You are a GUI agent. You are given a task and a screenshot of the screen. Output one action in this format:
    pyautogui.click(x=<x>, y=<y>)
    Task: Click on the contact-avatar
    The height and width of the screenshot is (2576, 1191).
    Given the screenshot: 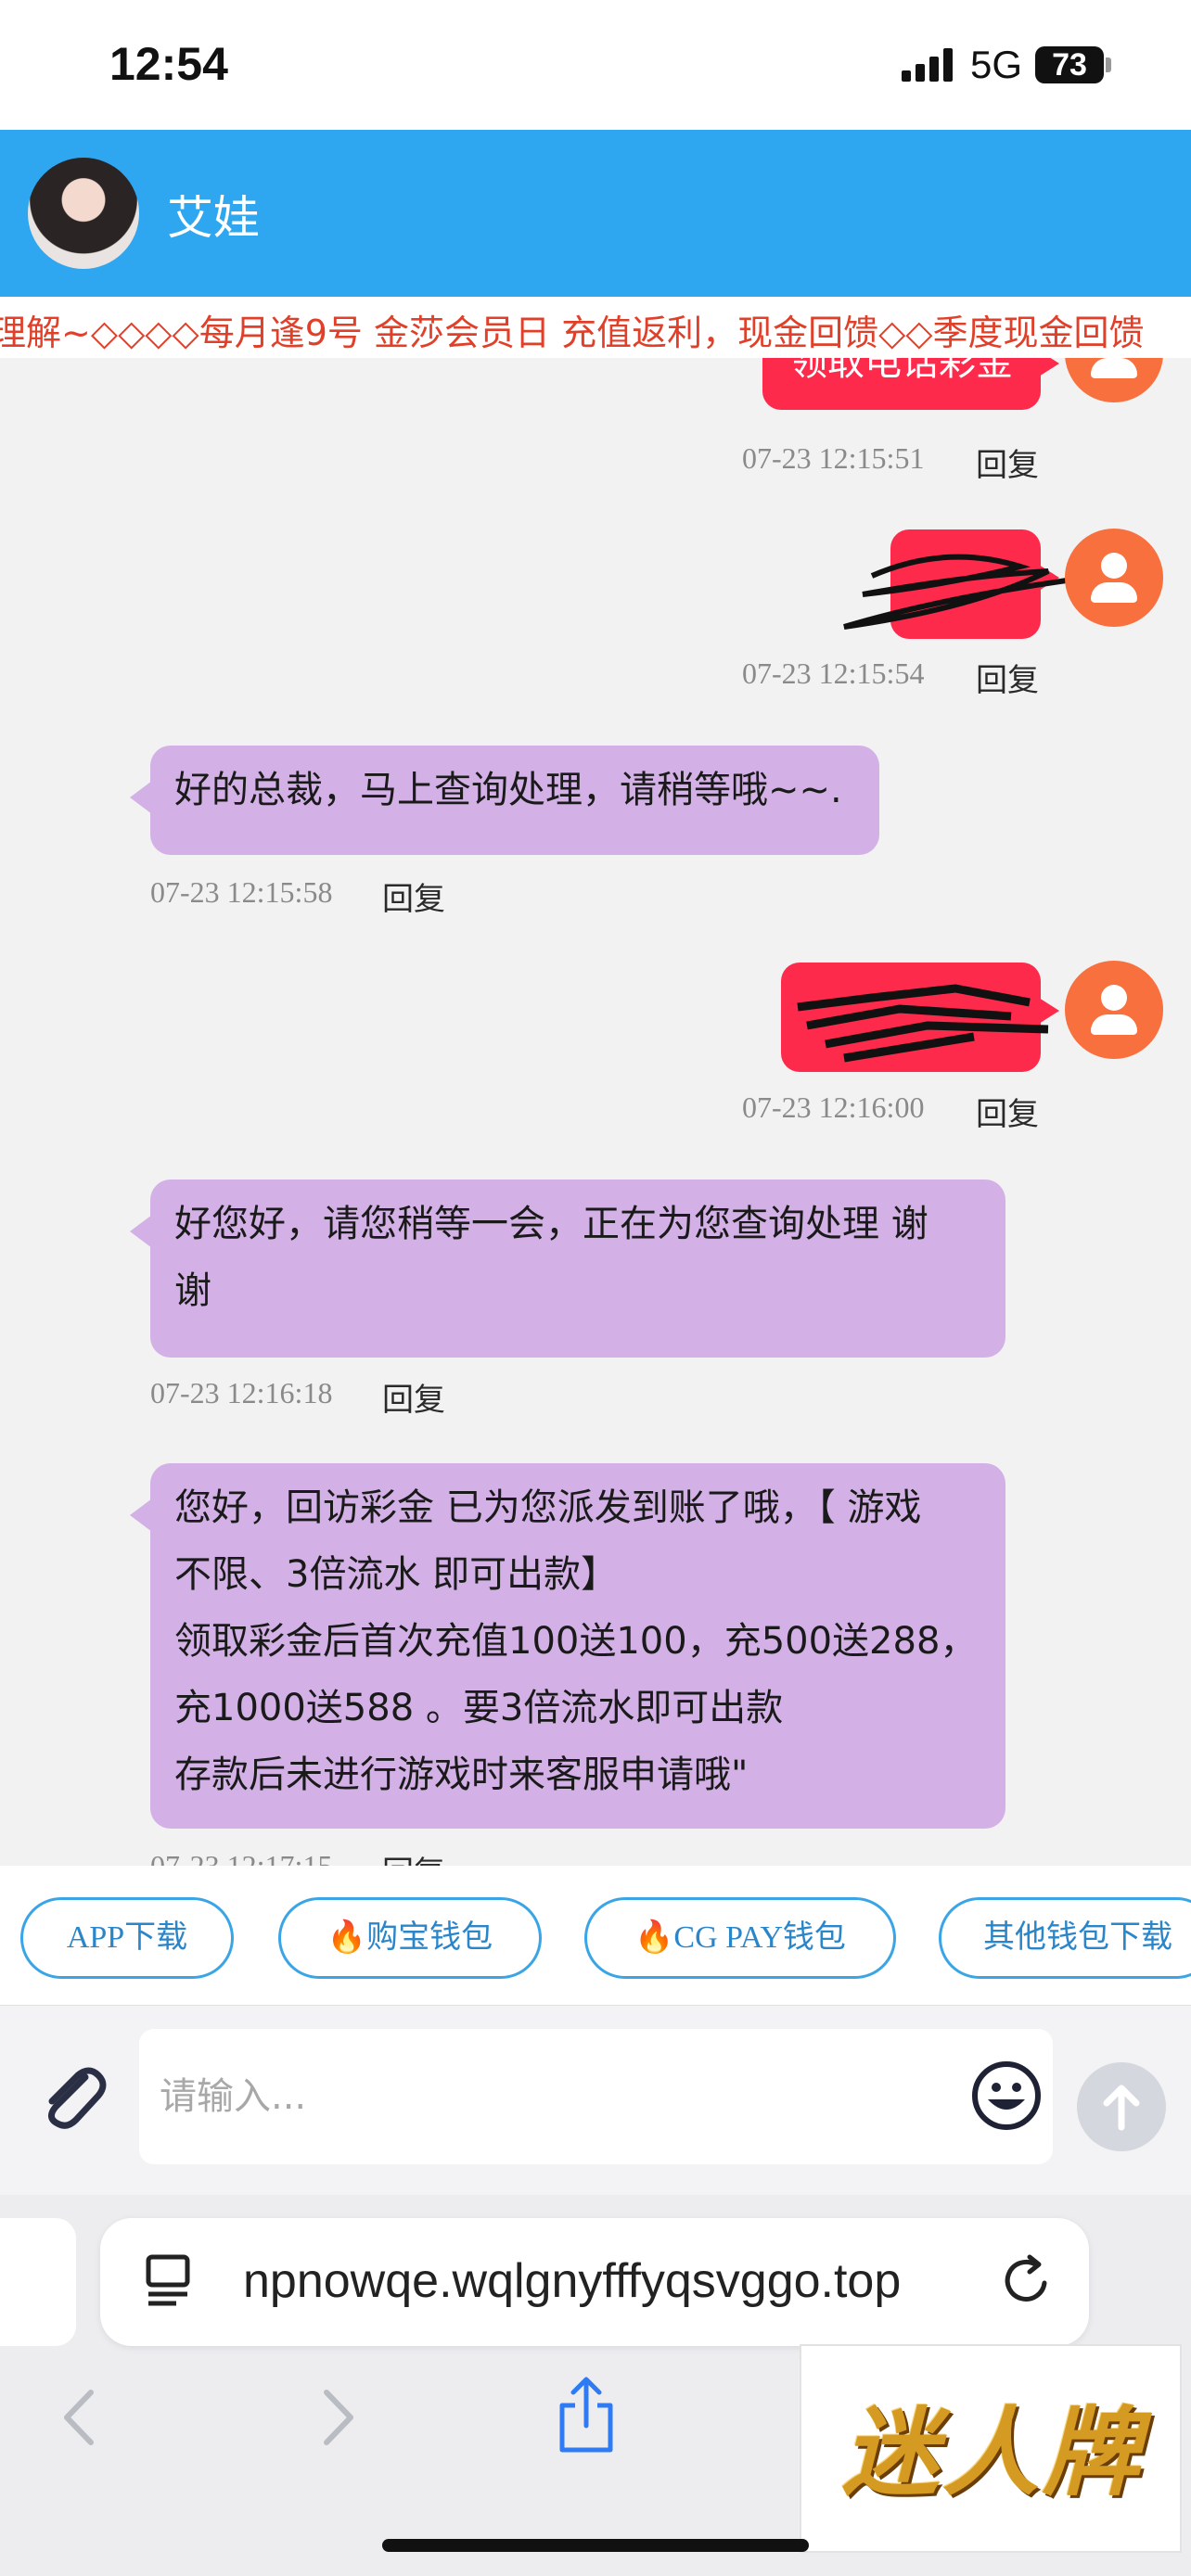 What is the action you would take?
    pyautogui.click(x=83, y=213)
    